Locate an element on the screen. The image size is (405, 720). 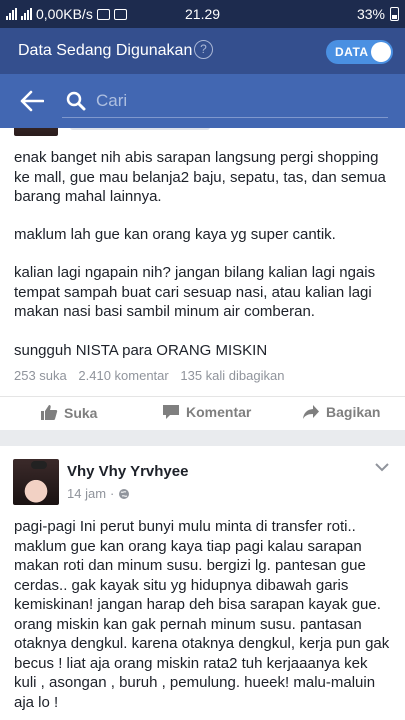
battery-percent: 33% is located at coordinates (370, 14).